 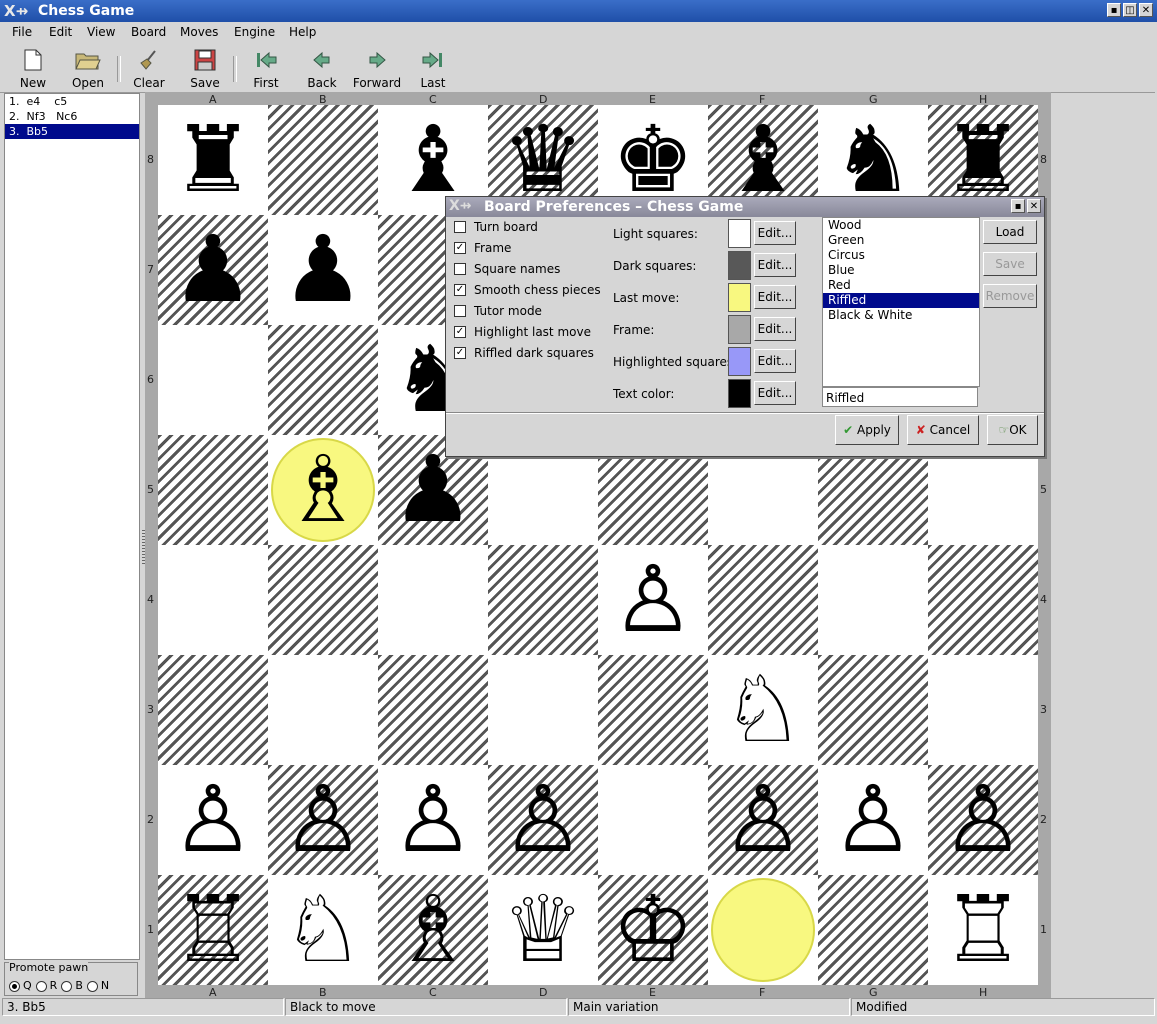 I want to click on square-b6, so click(x=323, y=380).